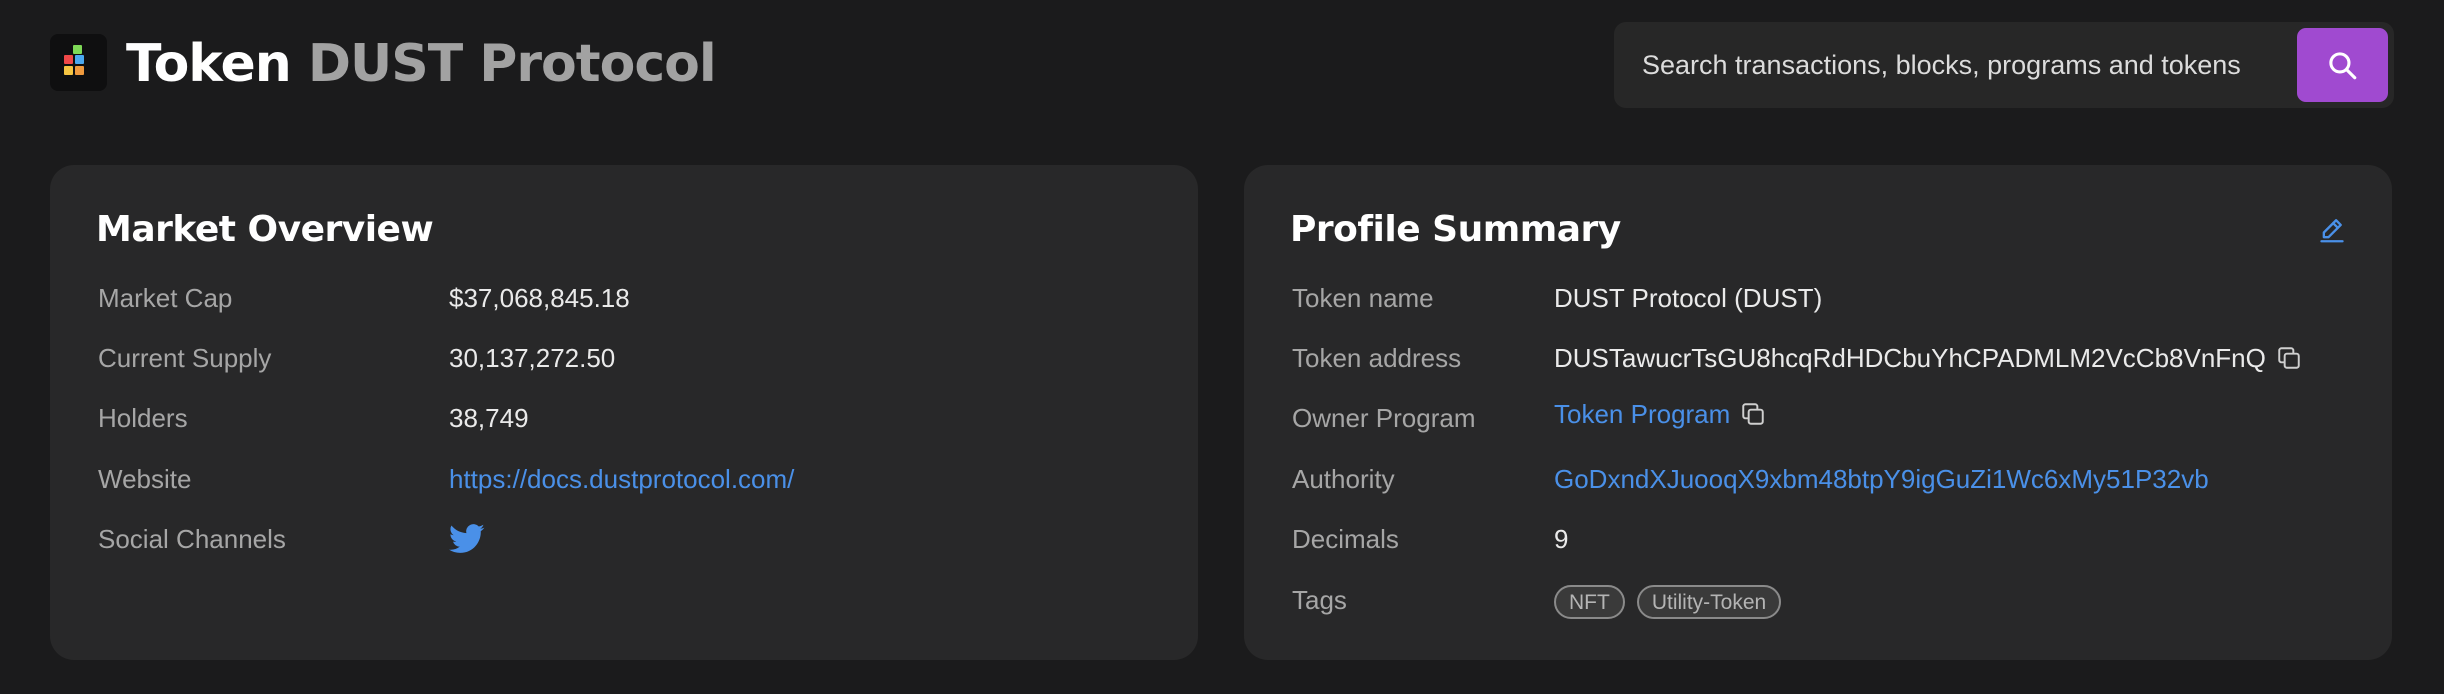  Describe the element at coordinates (1709, 602) in the screenshot. I see `tag-utility-token: Utility-Token` at that location.